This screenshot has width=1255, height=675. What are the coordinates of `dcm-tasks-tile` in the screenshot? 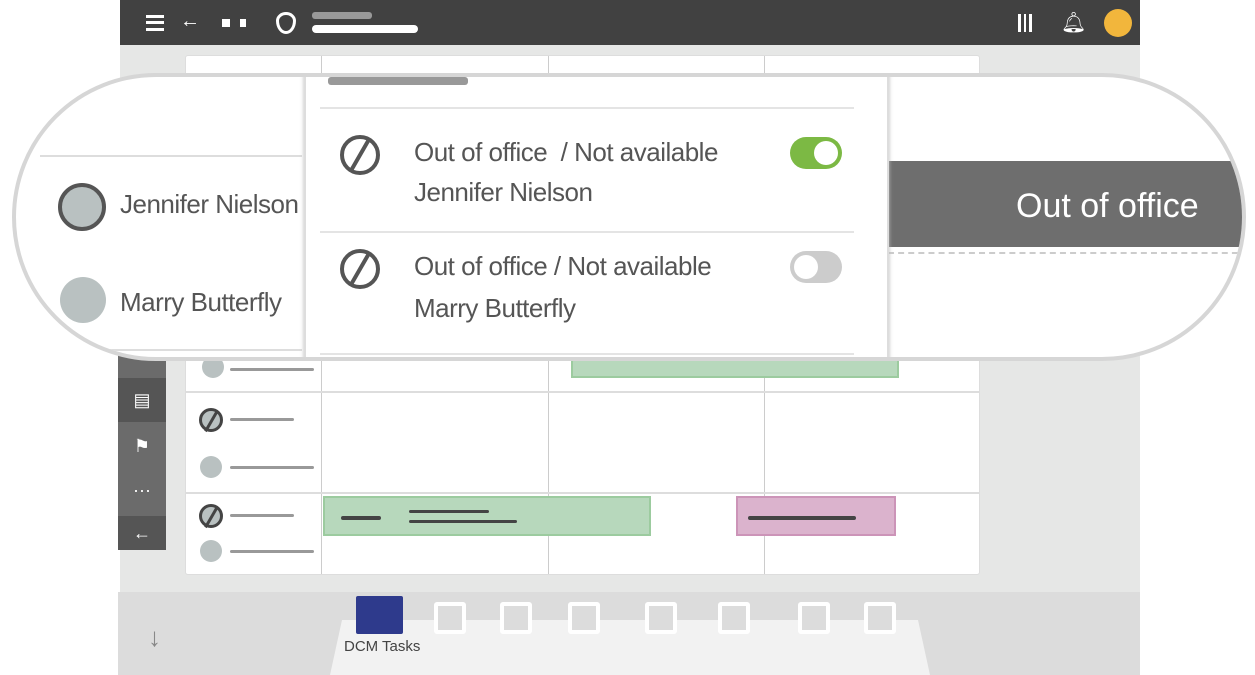 It's located at (379, 615).